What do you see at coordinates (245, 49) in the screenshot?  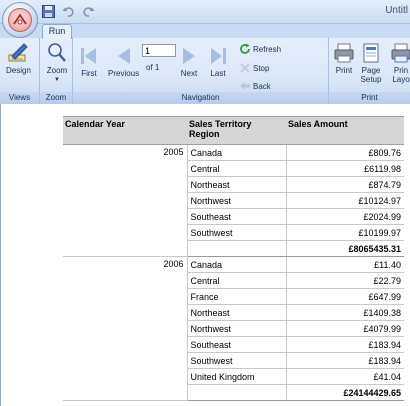 I see `refresh-icon` at bounding box center [245, 49].